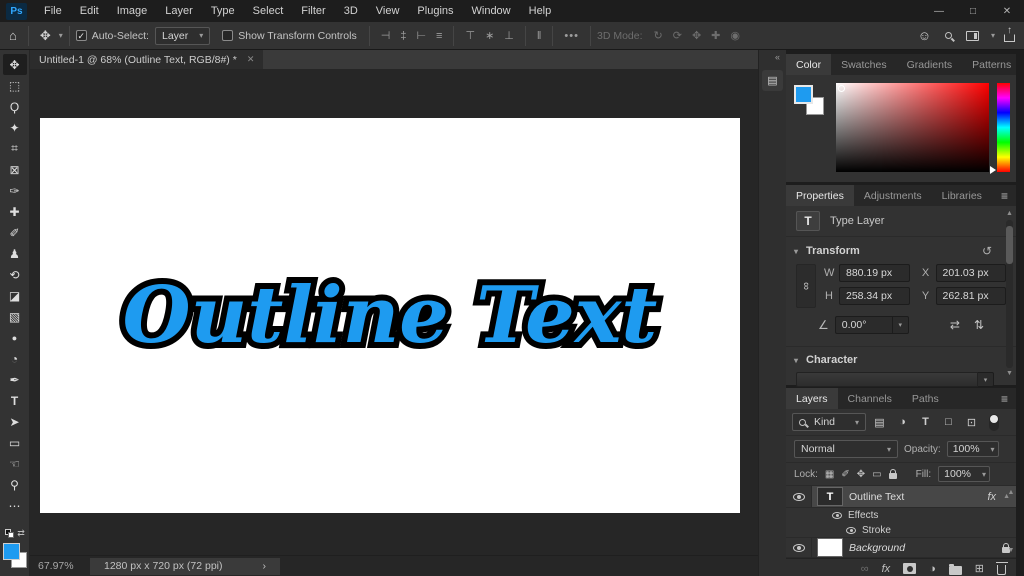 The image size is (1024, 576). What do you see at coordinates (15, 295) in the screenshot?
I see `eraser-tool: ◪` at bounding box center [15, 295].